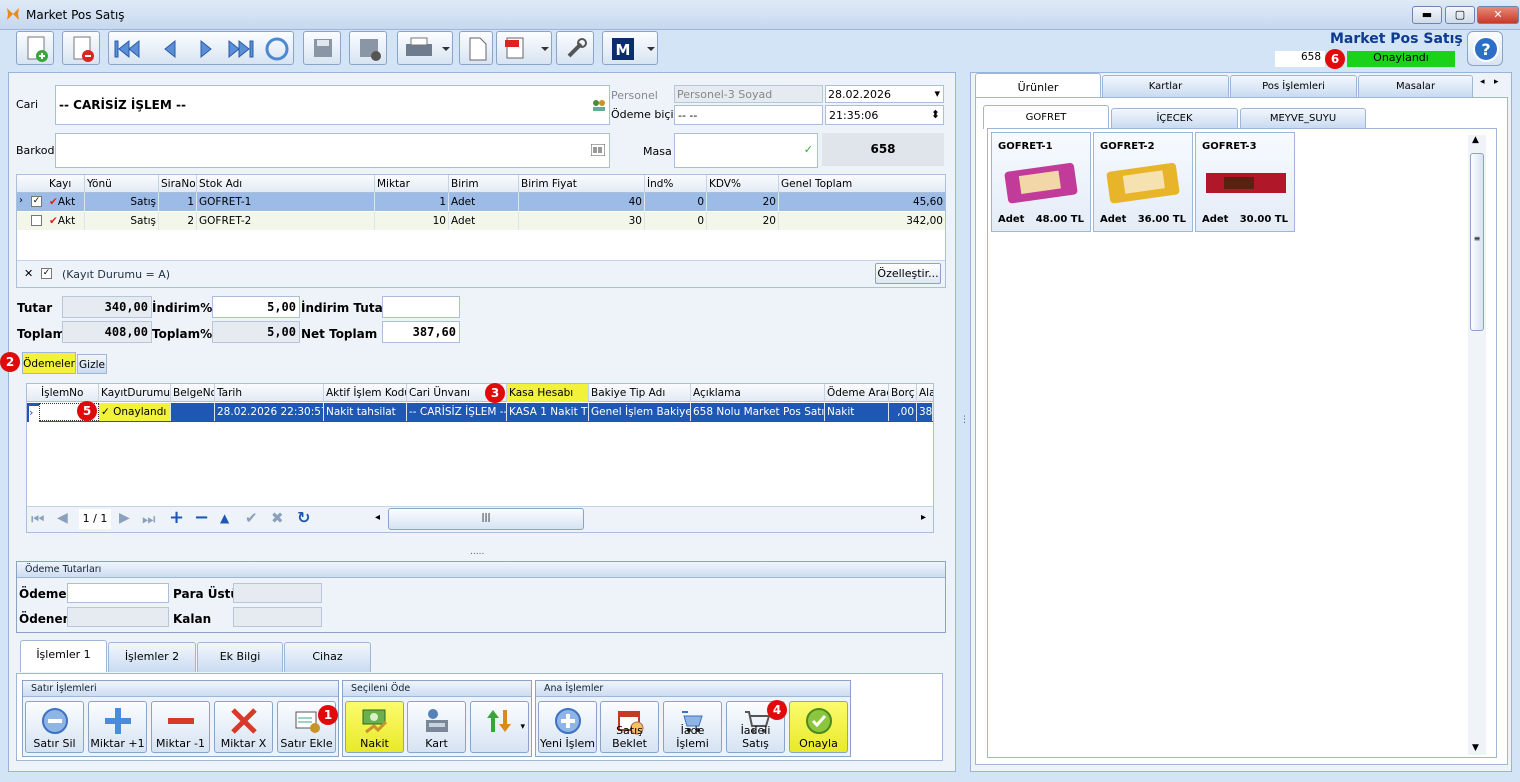 The width and height of the screenshot is (1520, 782). Describe the element at coordinates (1460, 15) in the screenshot. I see `maximize-button: ▢` at that location.